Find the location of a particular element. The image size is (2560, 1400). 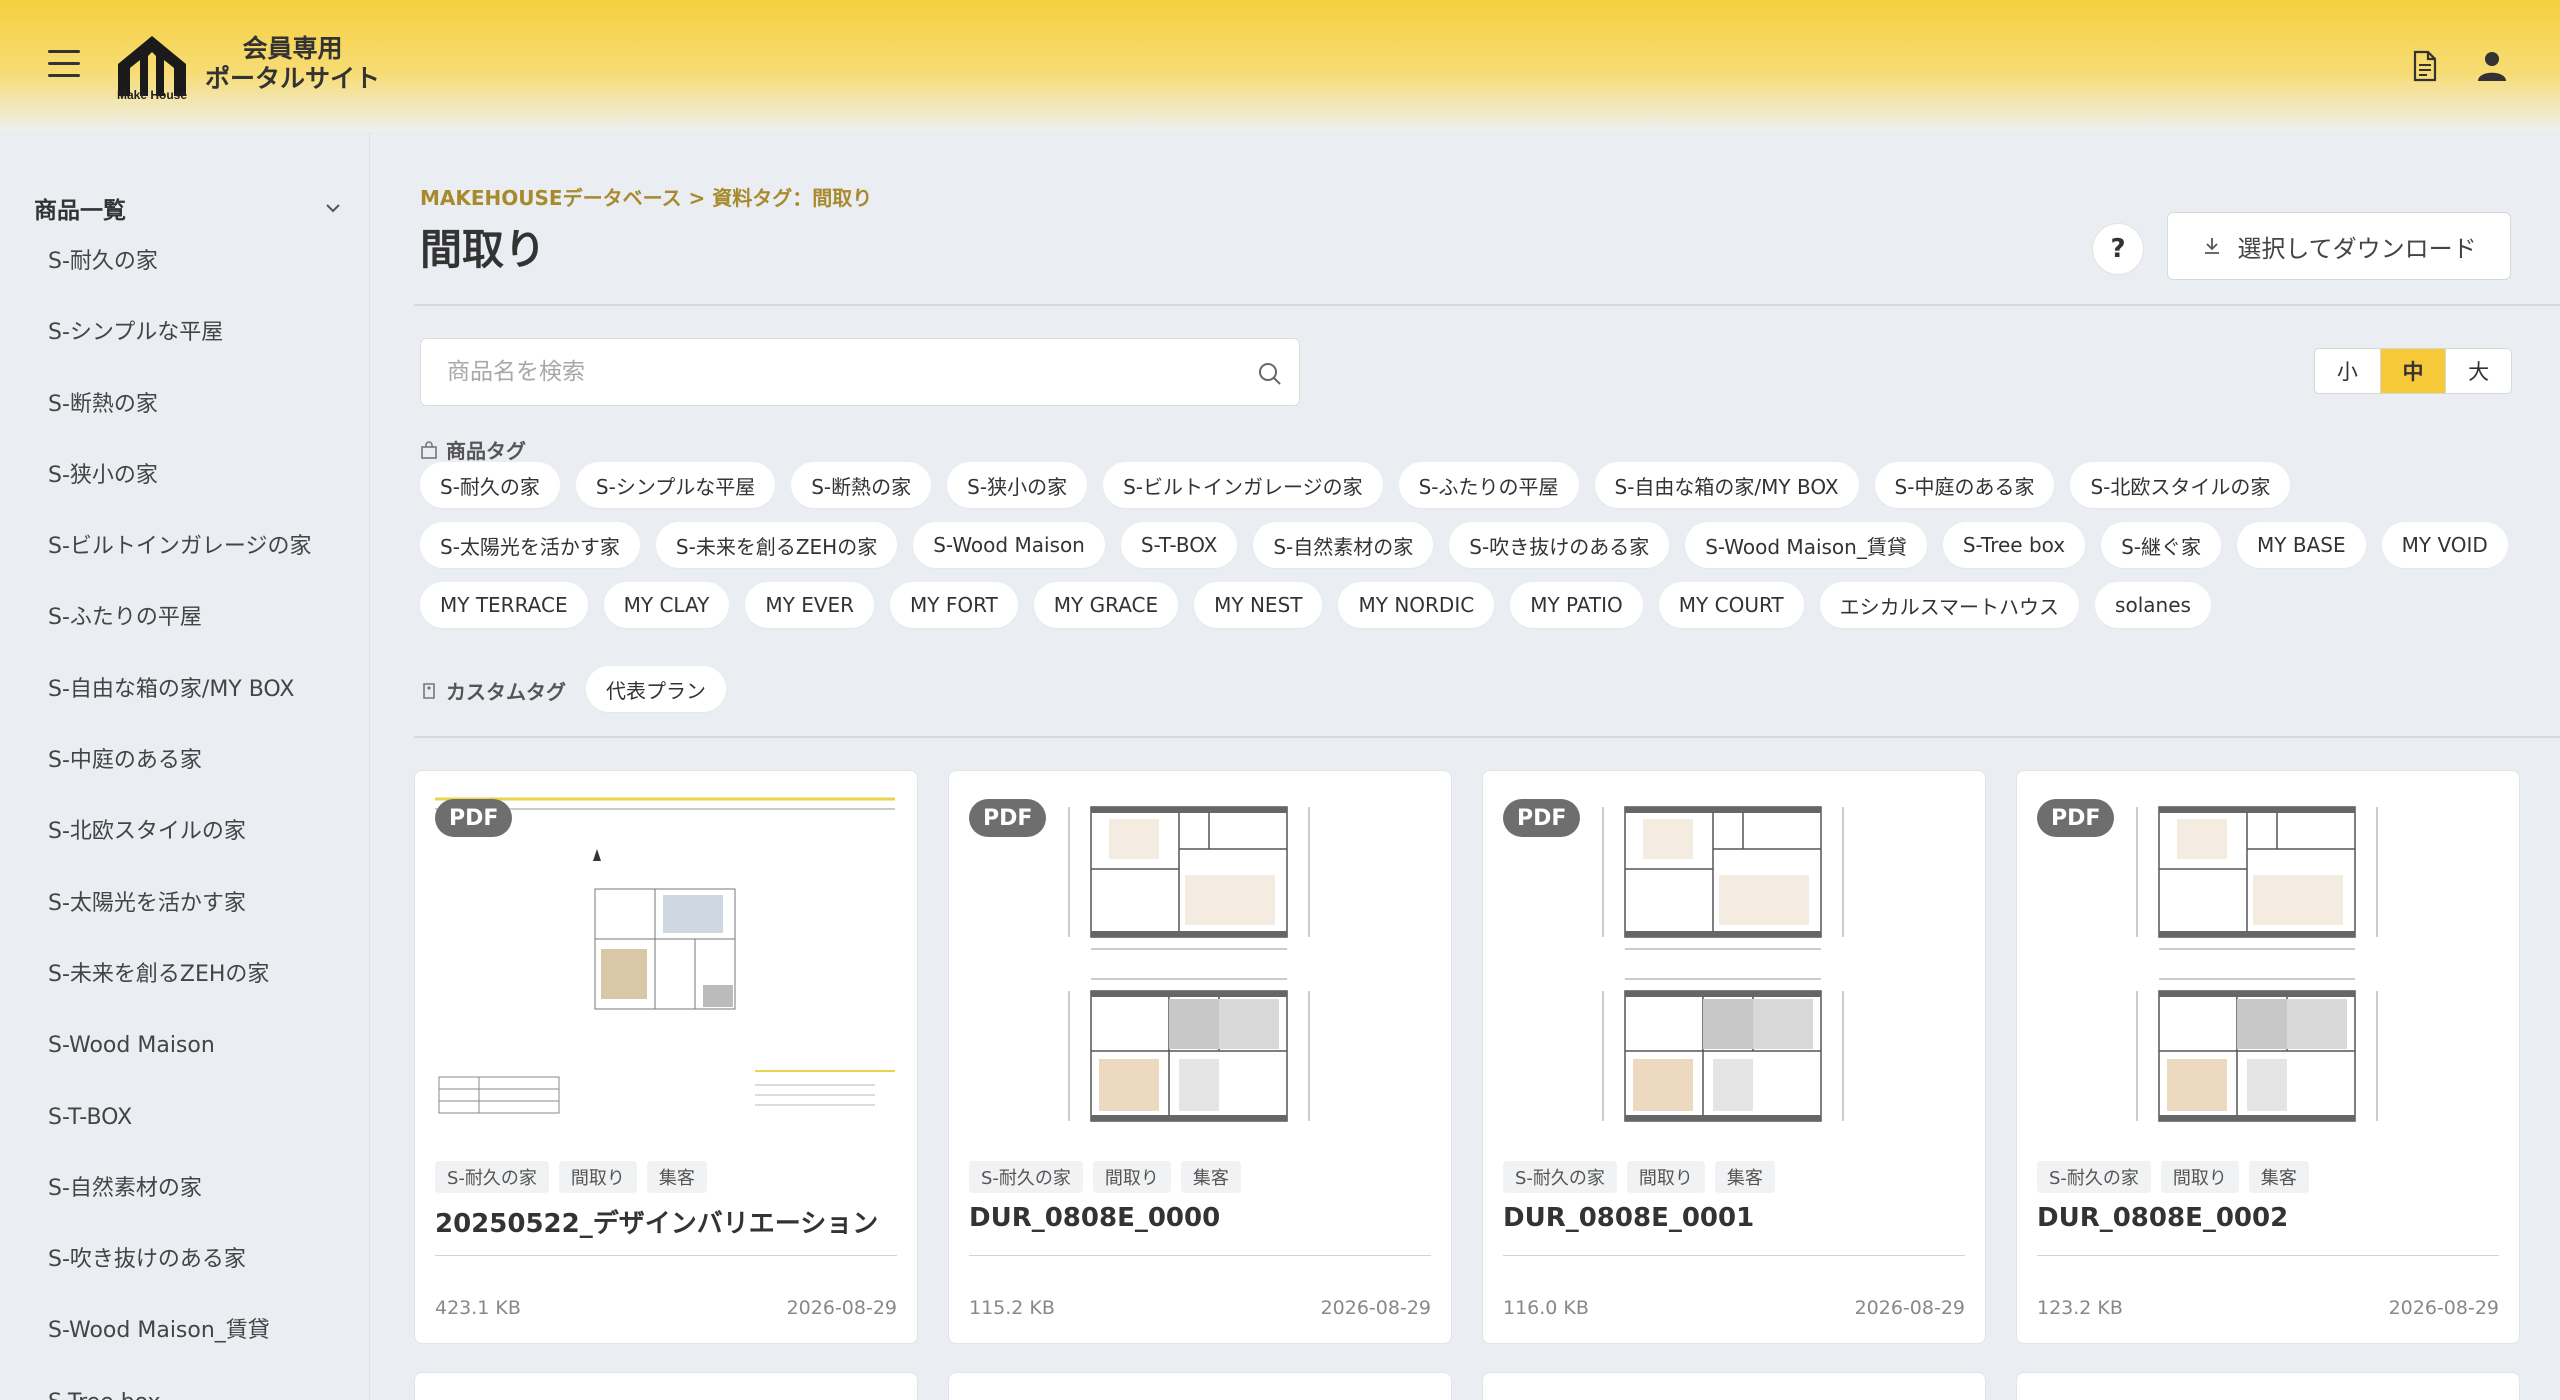

download-selected-button: 選択してダウンロード is located at coordinates (2339, 246).